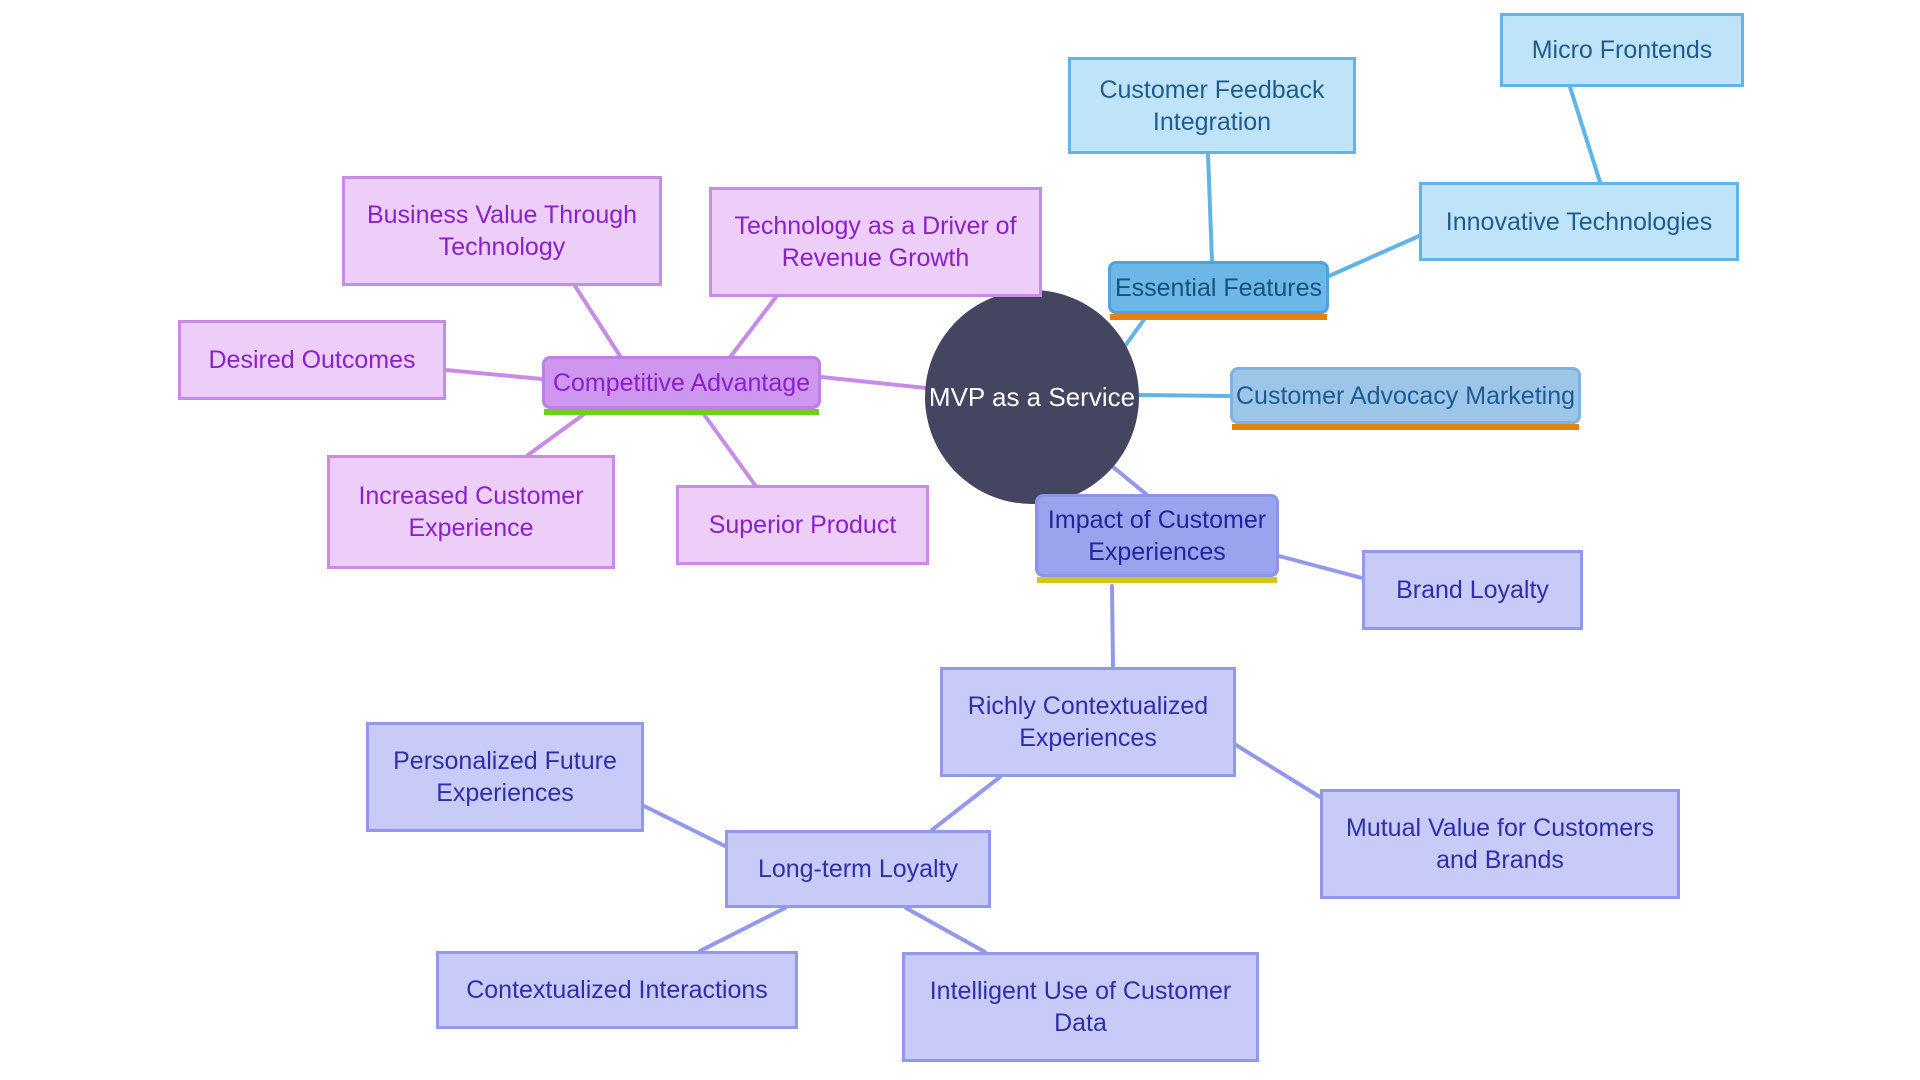  What do you see at coordinates (873, 382) in the screenshot?
I see `edge-root-to-competitive_advantage` at bounding box center [873, 382].